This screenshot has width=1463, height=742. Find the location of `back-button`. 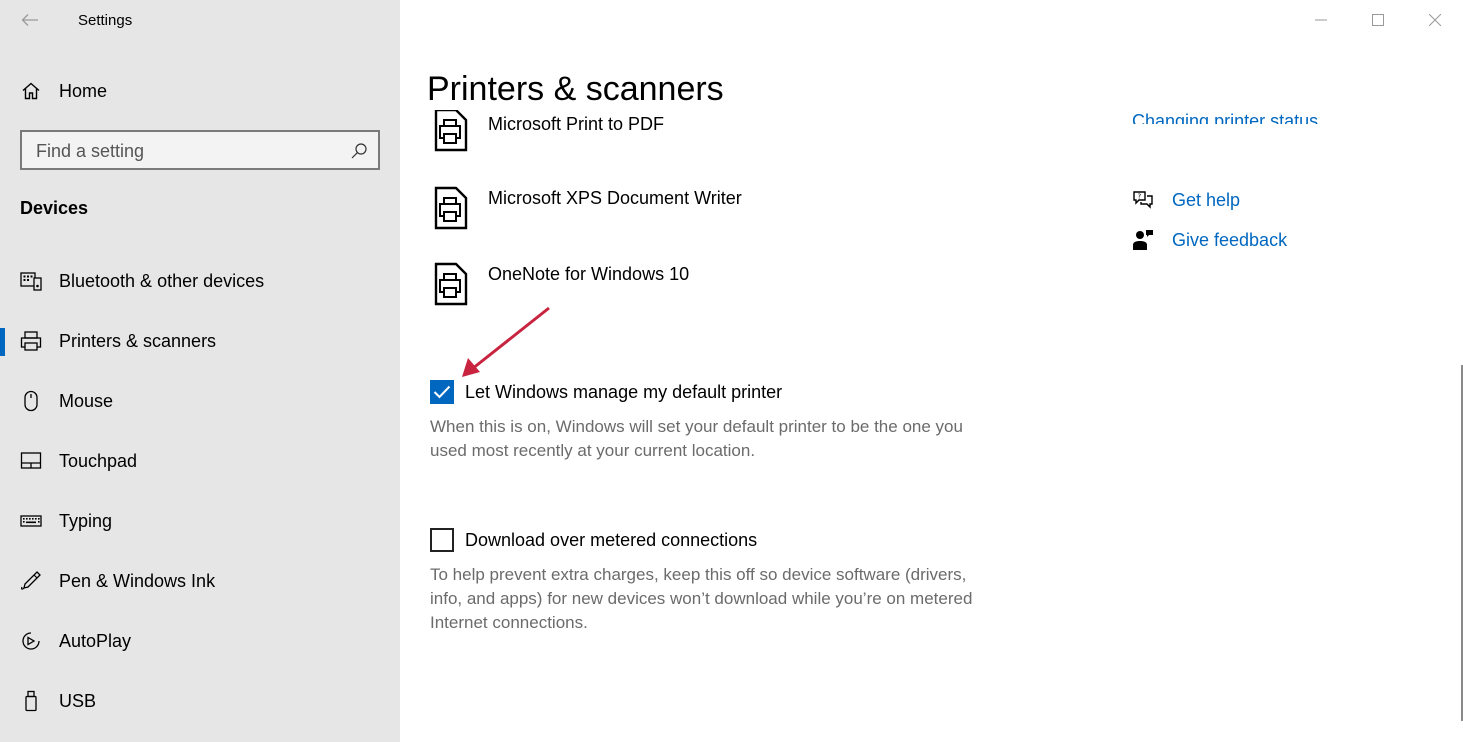

back-button is located at coordinates (30, 20).